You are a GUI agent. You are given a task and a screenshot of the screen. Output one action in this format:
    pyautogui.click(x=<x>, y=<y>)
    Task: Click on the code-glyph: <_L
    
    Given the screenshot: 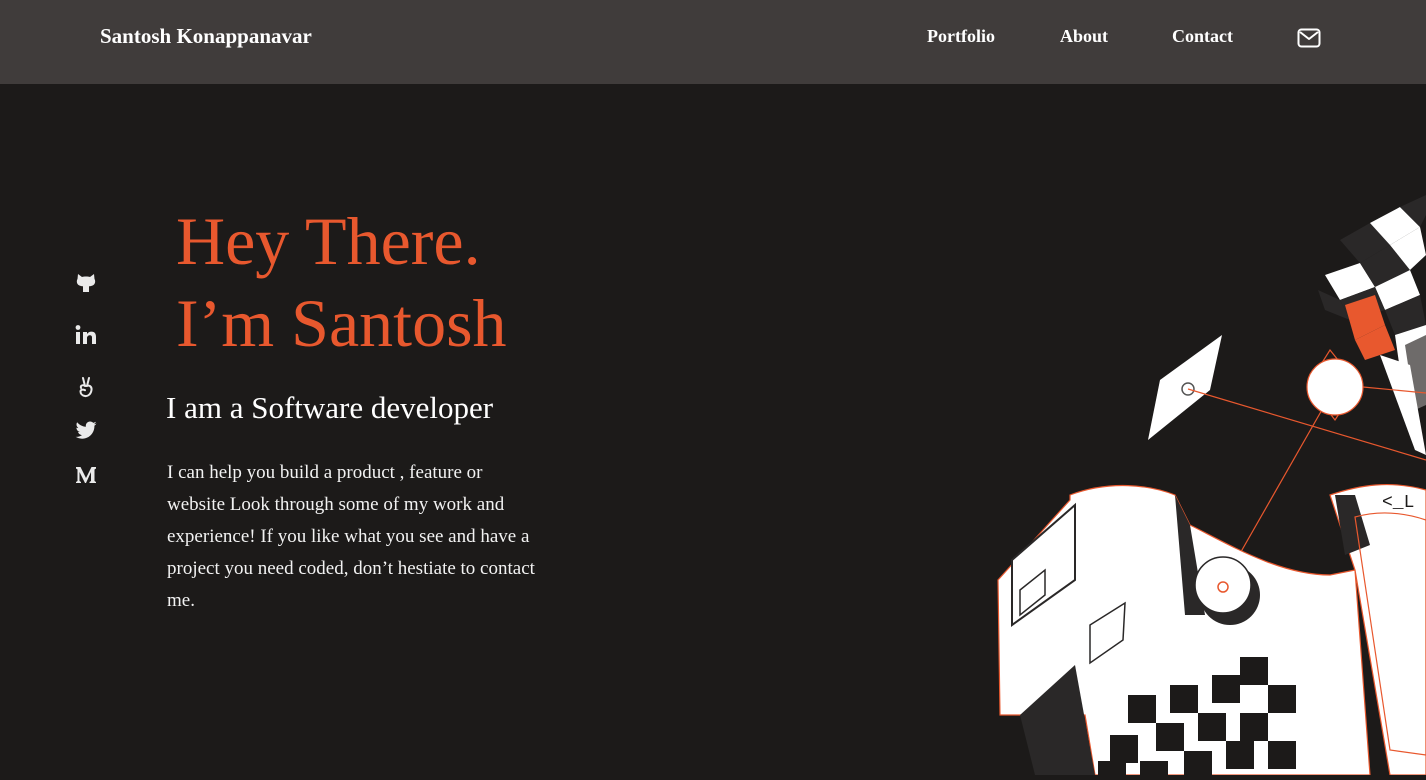 What is the action you would take?
    pyautogui.click(x=1398, y=503)
    